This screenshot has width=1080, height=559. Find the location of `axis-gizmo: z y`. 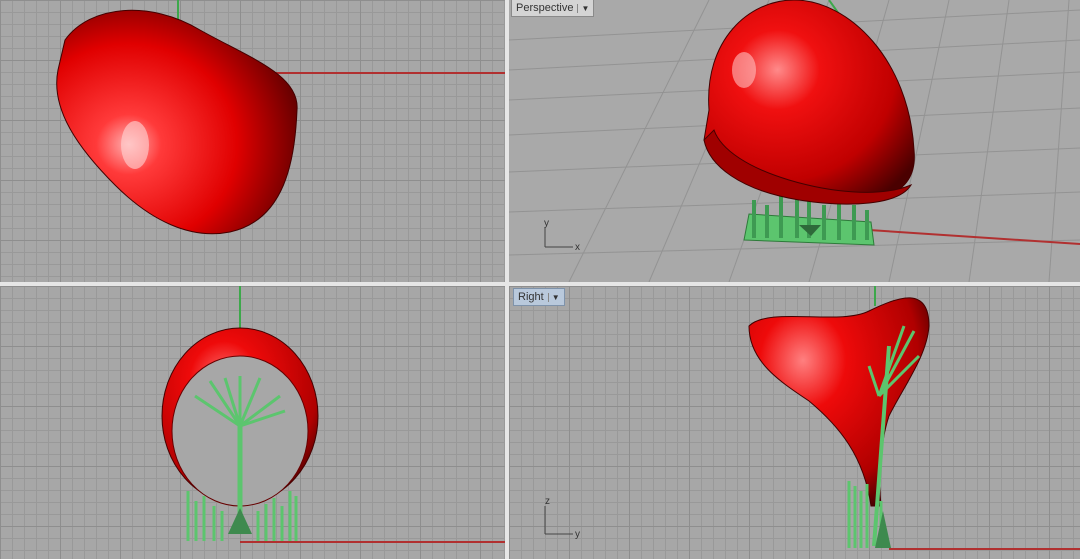

axis-gizmo: z y is located at coordinates (562, 518).